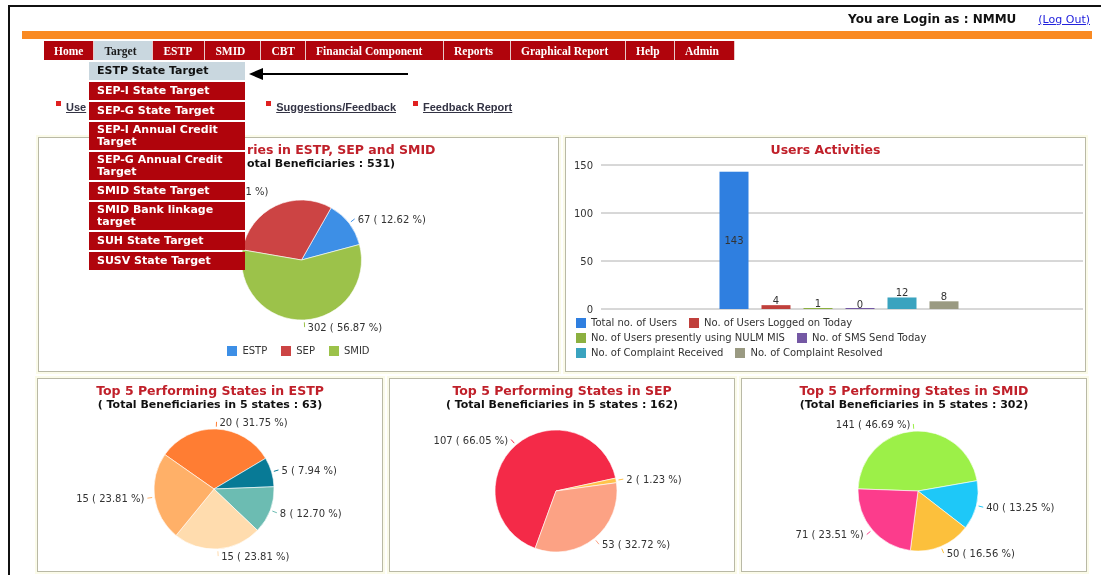  I want to click on data-label: 20 ( 31.75 %), so click(253, 422).